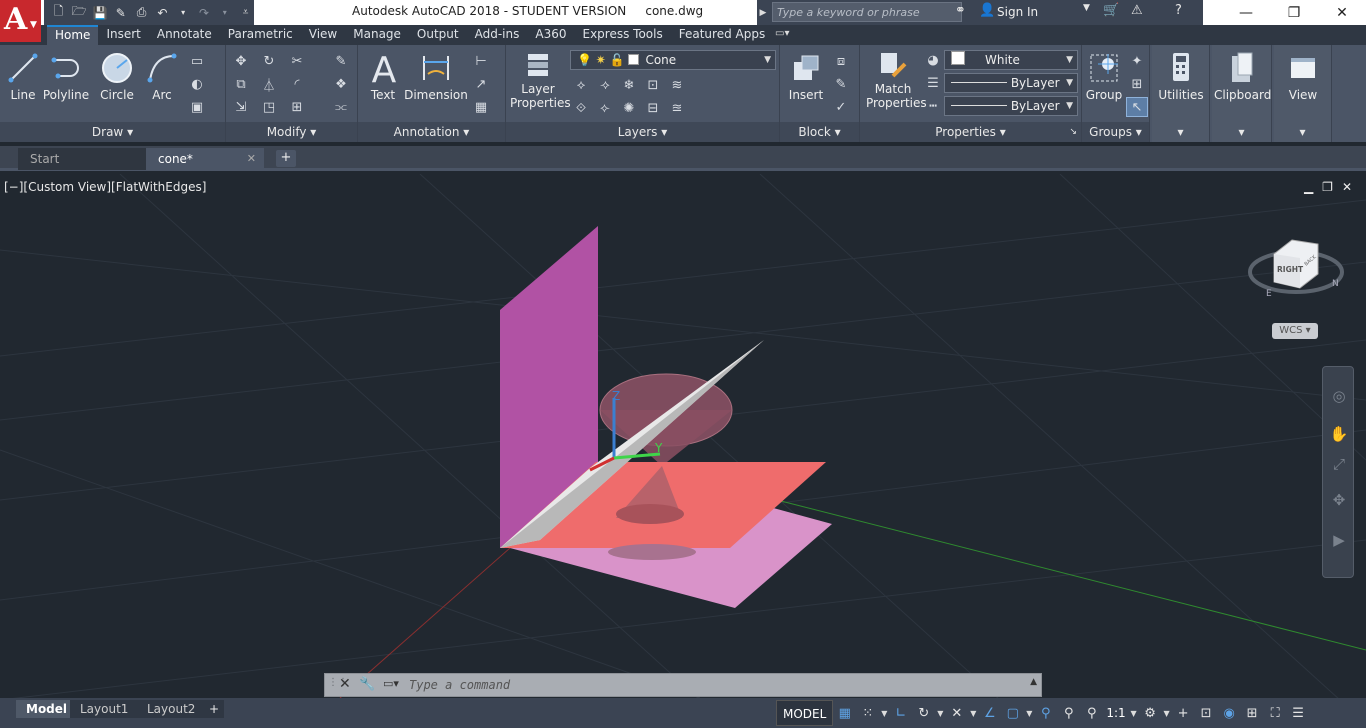  I want to click on array-icon: ⊞, so click(297, 107).